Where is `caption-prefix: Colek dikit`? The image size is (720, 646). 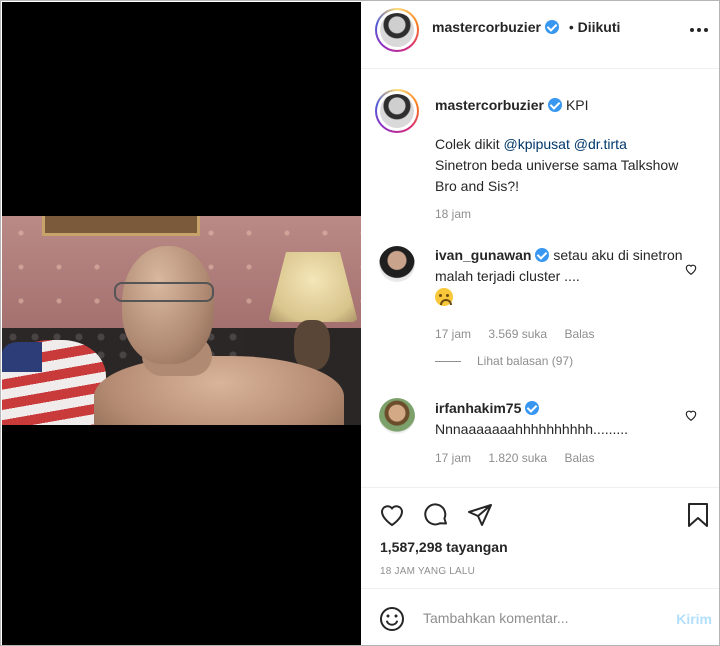
caption-prefix: Colek dikit is located at coordinates (467, 144).